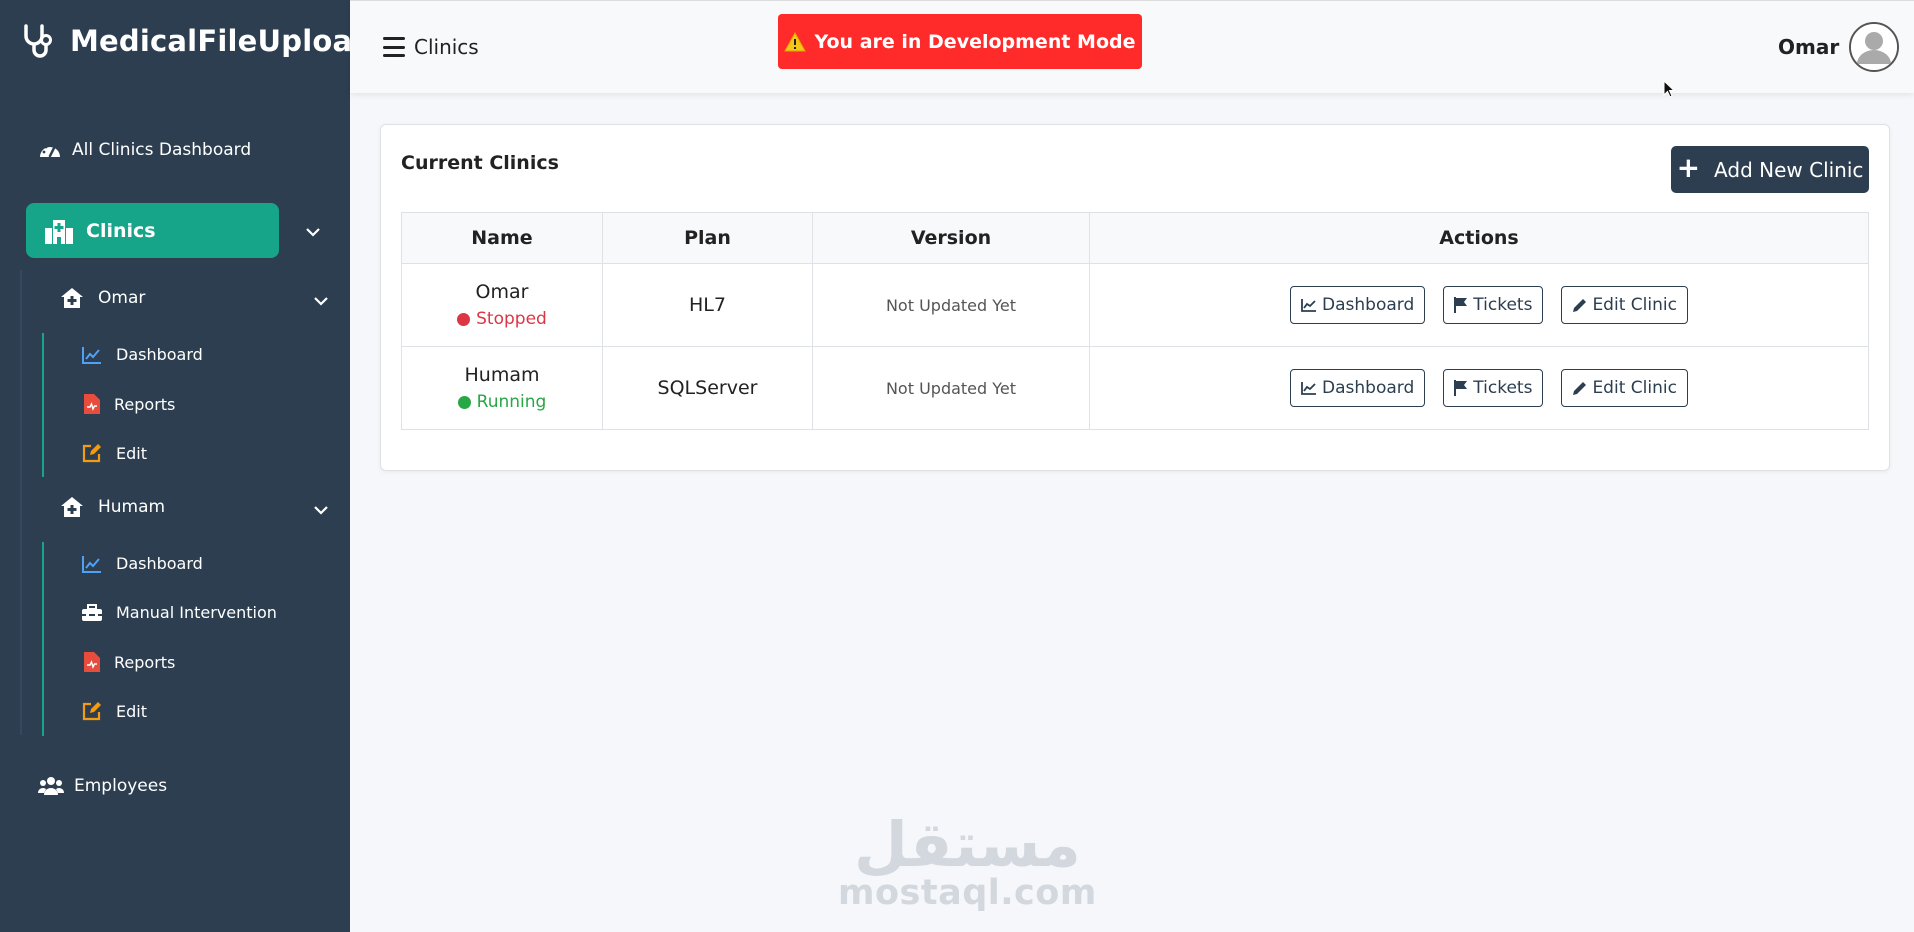 This screenshot has width=1914, height=932. I want to click on sidebar-item-label: Manual Intervention, so click(196, 612).